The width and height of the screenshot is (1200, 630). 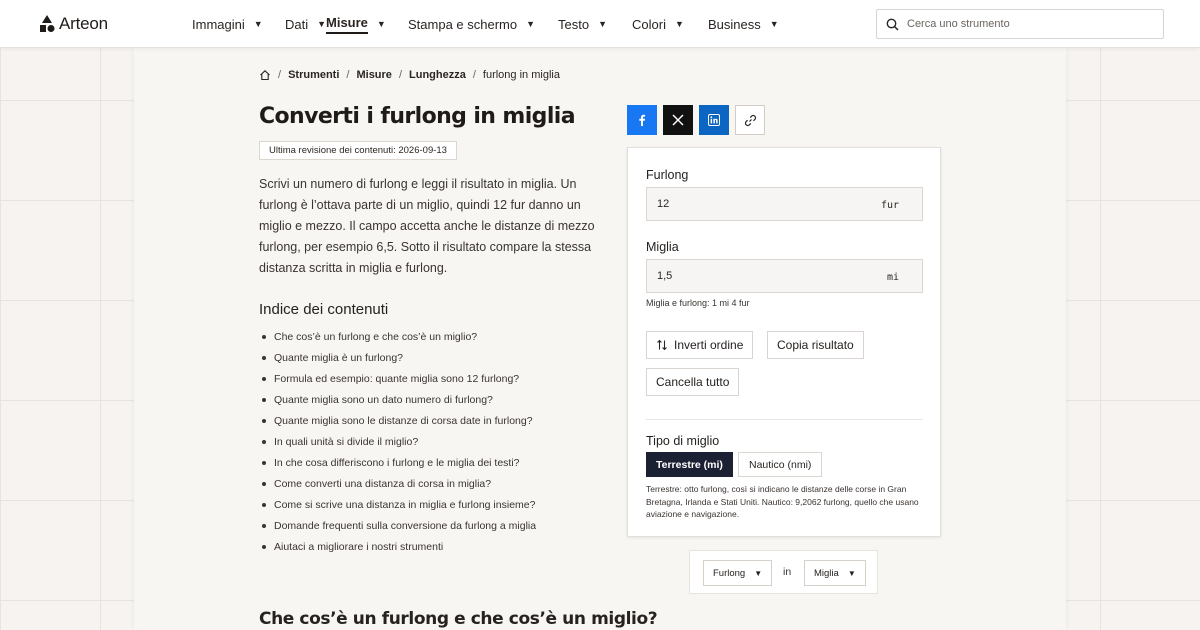 I want to click on toc-item: Quante miglia è un furlong?, so click(x=438, y=361).